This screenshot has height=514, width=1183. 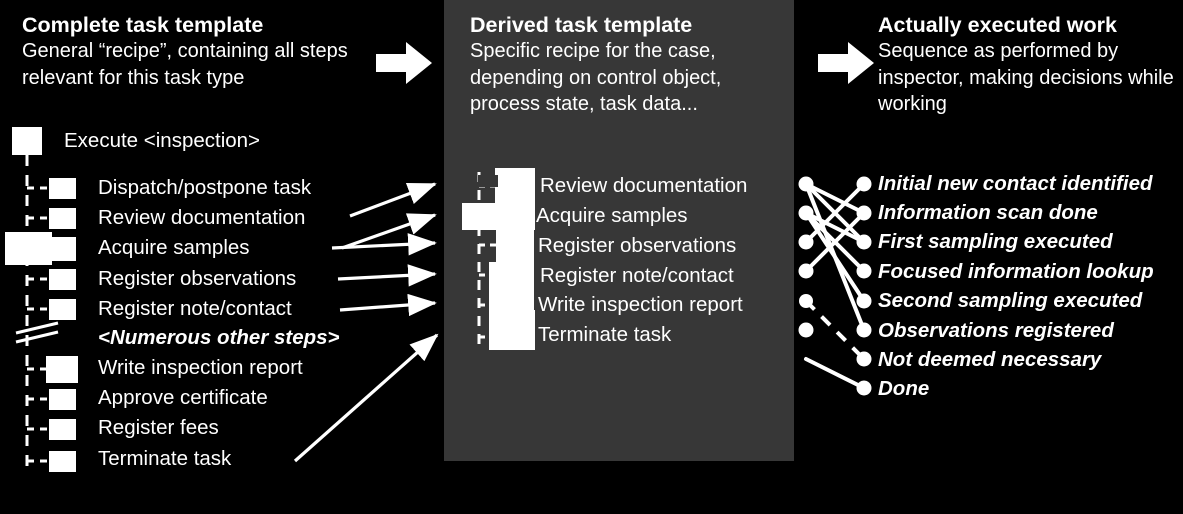 I want to click on left-item-7: Approve certificate, so click(x=183, y=397).